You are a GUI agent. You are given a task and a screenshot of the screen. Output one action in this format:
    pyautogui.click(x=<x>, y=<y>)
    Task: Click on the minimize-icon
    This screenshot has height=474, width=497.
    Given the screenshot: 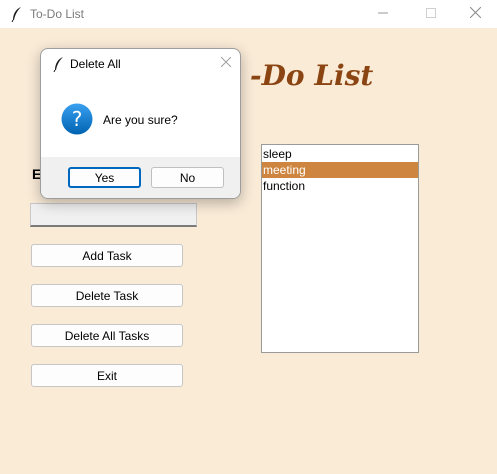 What is the action you would take?
    pyautogui.click(x=383, y=14)
    